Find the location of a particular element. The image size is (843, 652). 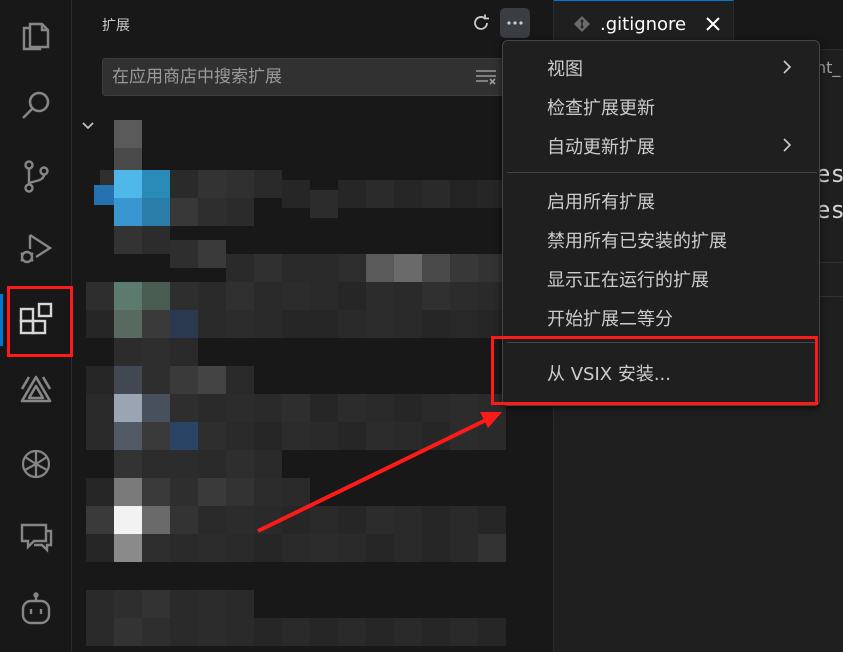

activity-run-debug is located at coordinates (36, 248).